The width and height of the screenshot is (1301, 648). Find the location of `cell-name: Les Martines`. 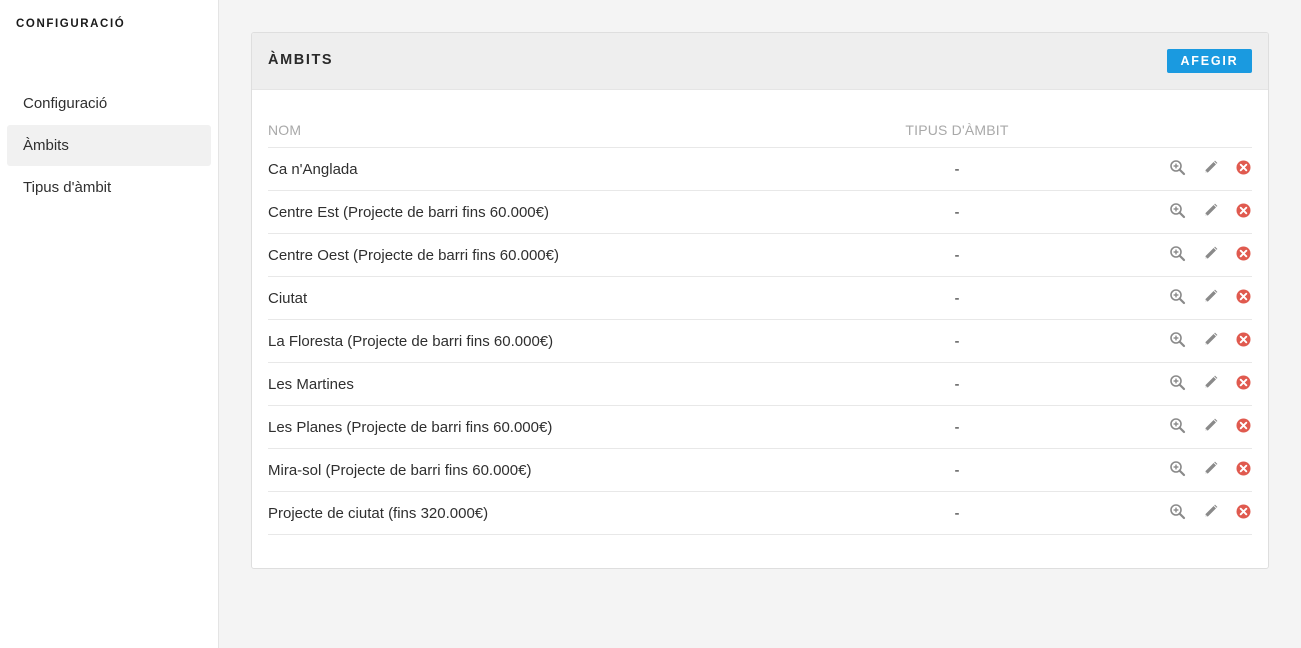

cell-name: Les Martines is located at coordinates (571, 384).